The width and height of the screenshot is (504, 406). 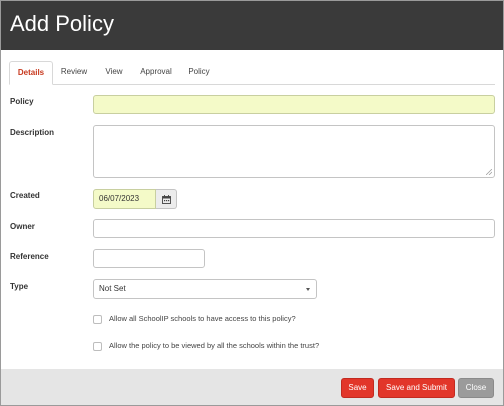 I want to click on calendar-icon, so click(x=166, y=199).